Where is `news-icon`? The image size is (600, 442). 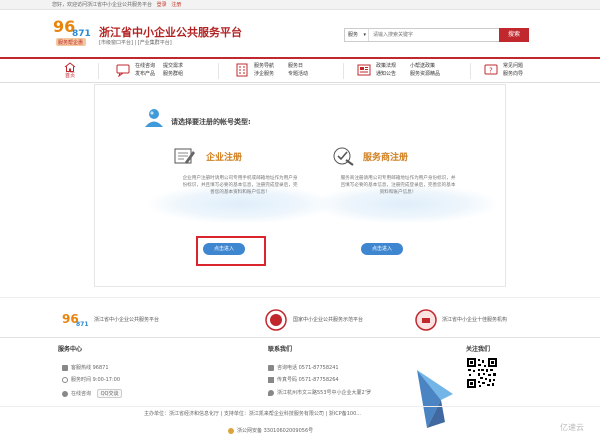
news-icon is located at coordinates (364, 70).